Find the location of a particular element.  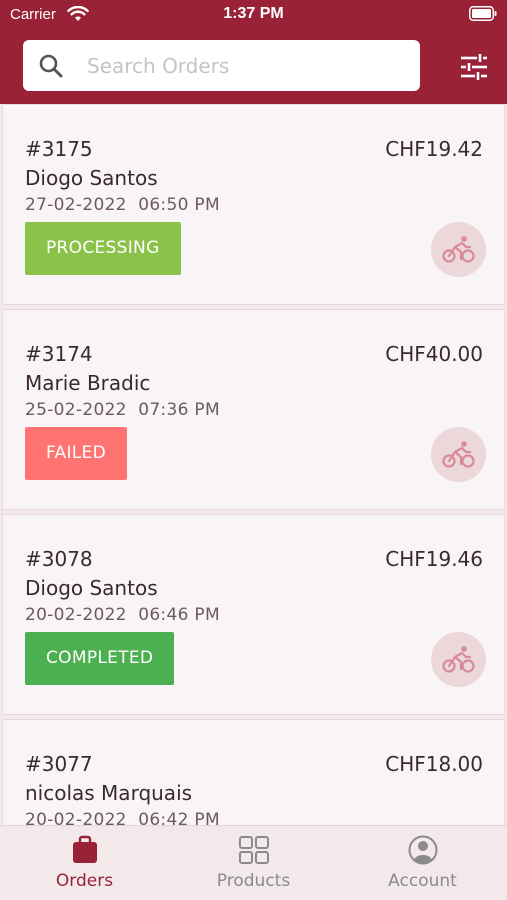

tab-products: Products is located at coordinates (253, 863).